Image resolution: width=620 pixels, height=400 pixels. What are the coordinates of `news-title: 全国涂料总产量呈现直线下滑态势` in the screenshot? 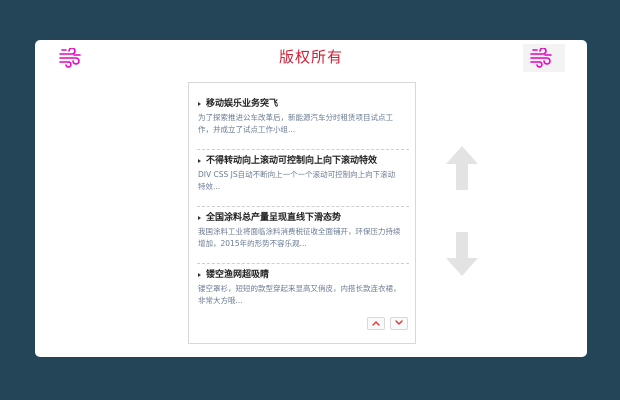 It's located at (303, 218).